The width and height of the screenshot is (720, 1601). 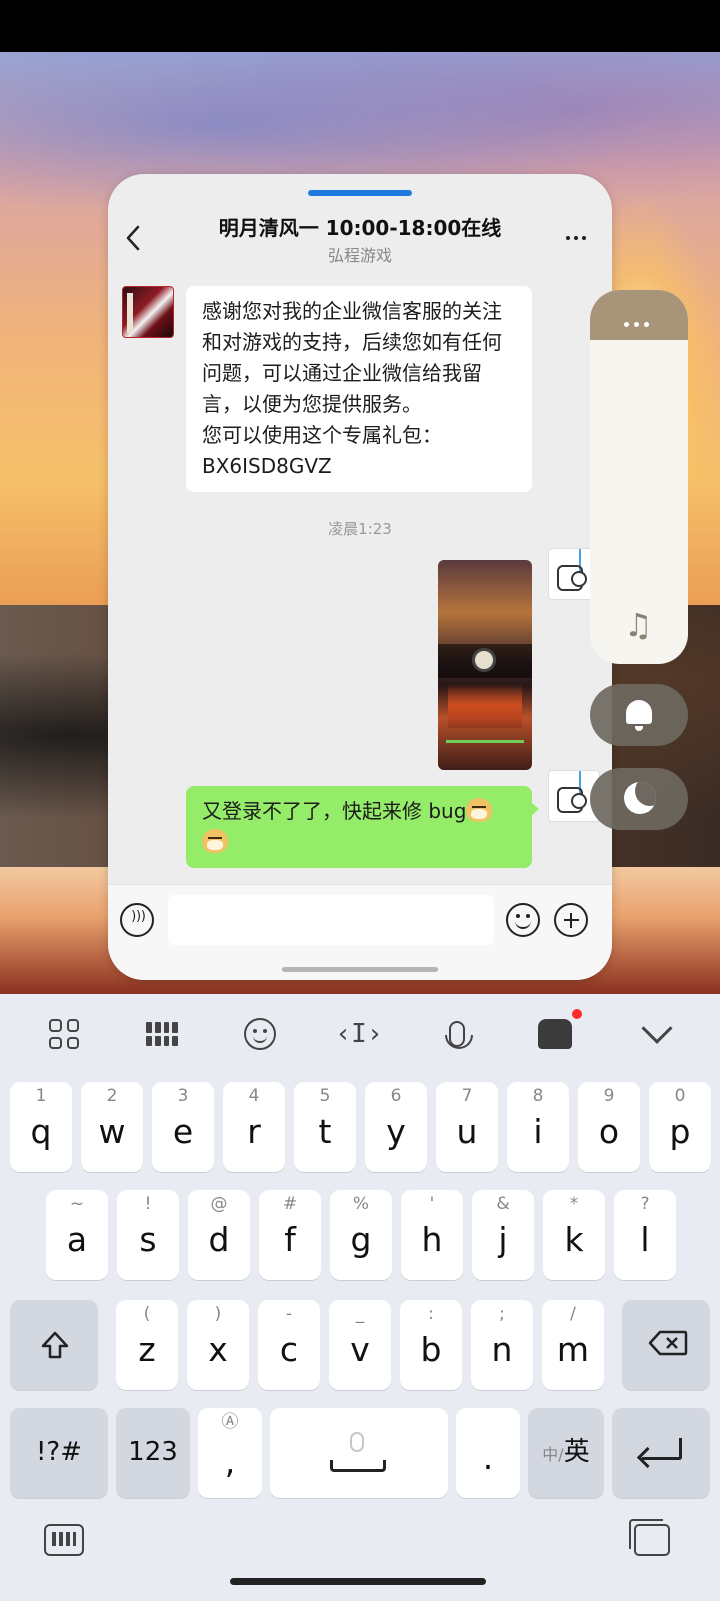 What do you see at coordinates (574, 1204) in the screenshot?
I see `key-hint-label: *` at bounding box center [574, 1204].